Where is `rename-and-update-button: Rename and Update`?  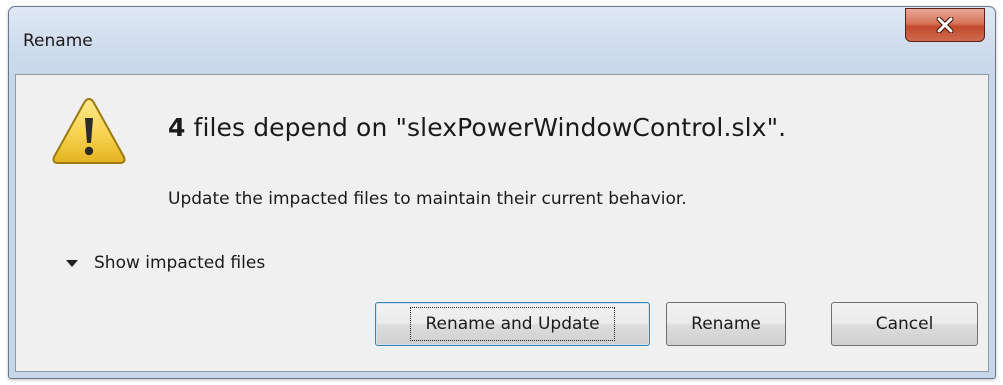
rename-and-update-button: Rename and Update is located at coordinates (512, 324).